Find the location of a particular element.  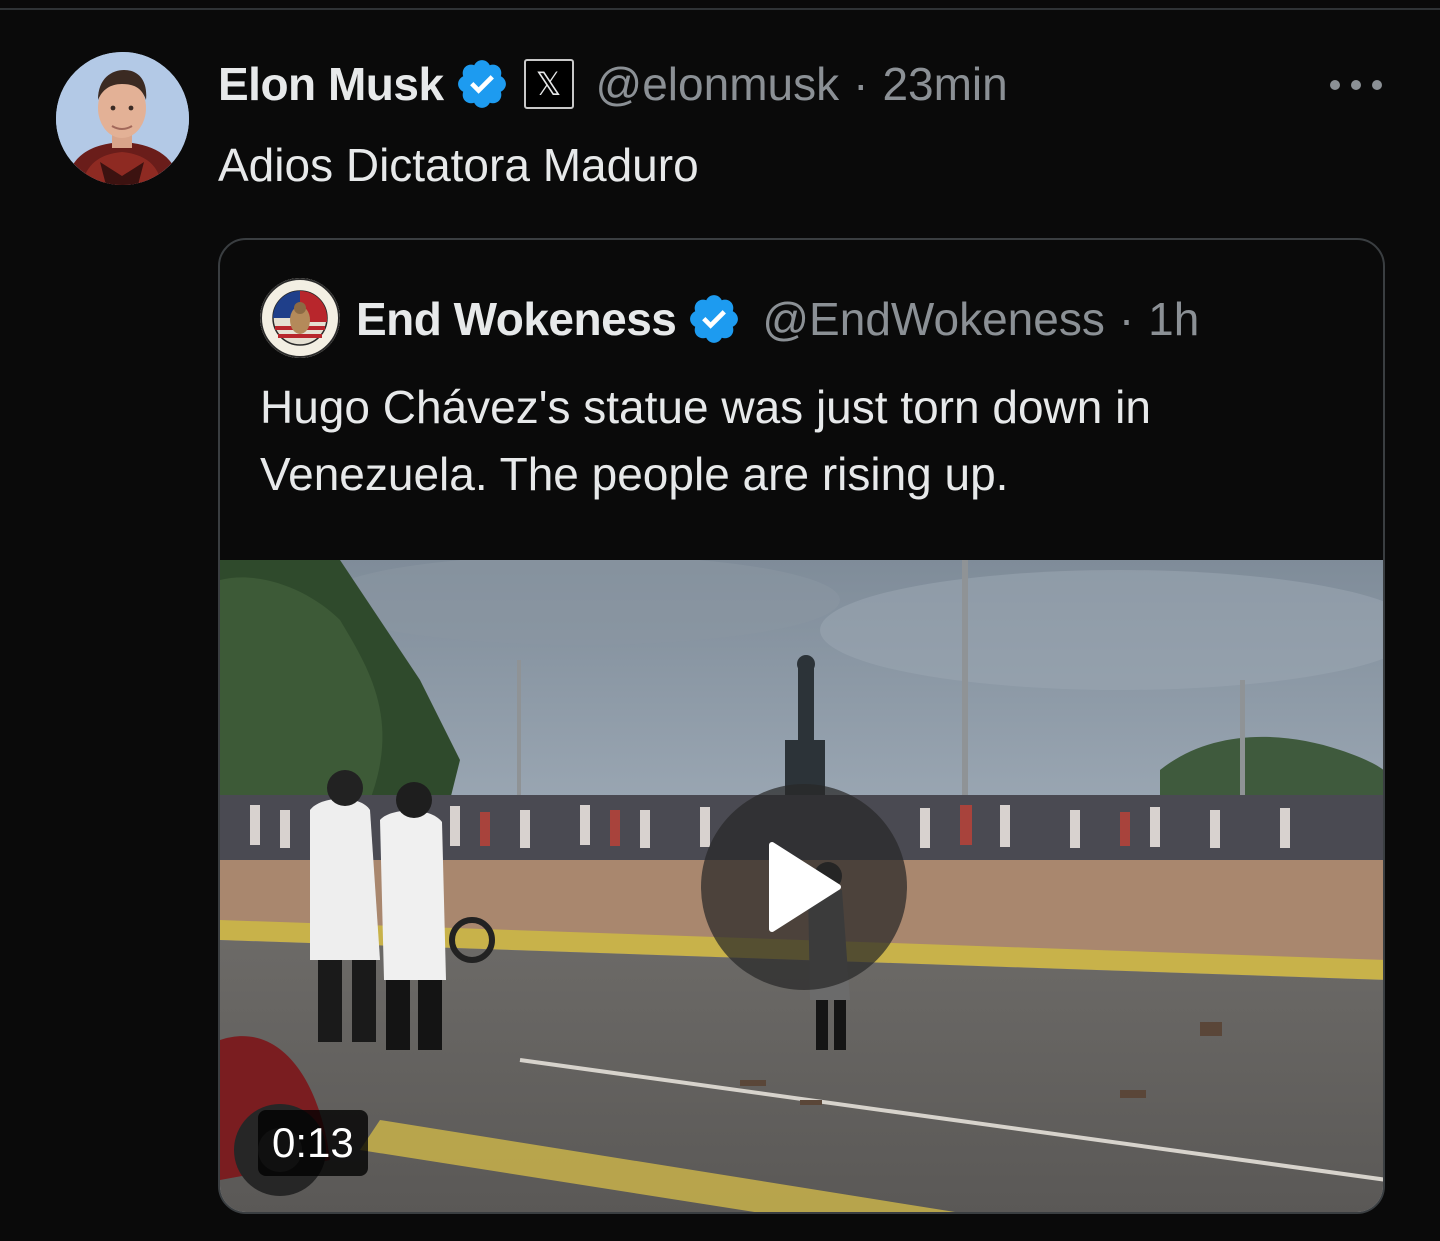

video-duration: 0:13 is located at coordinates (313, 1143).